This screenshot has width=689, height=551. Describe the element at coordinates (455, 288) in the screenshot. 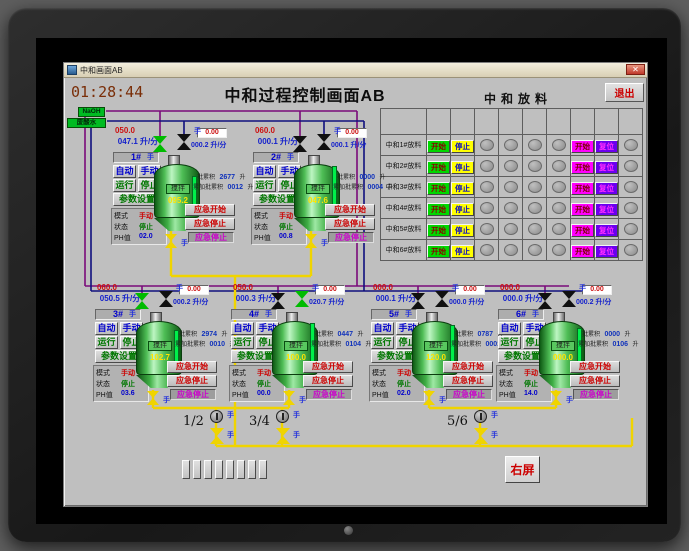

I see `manual-tag: 手` at that location.